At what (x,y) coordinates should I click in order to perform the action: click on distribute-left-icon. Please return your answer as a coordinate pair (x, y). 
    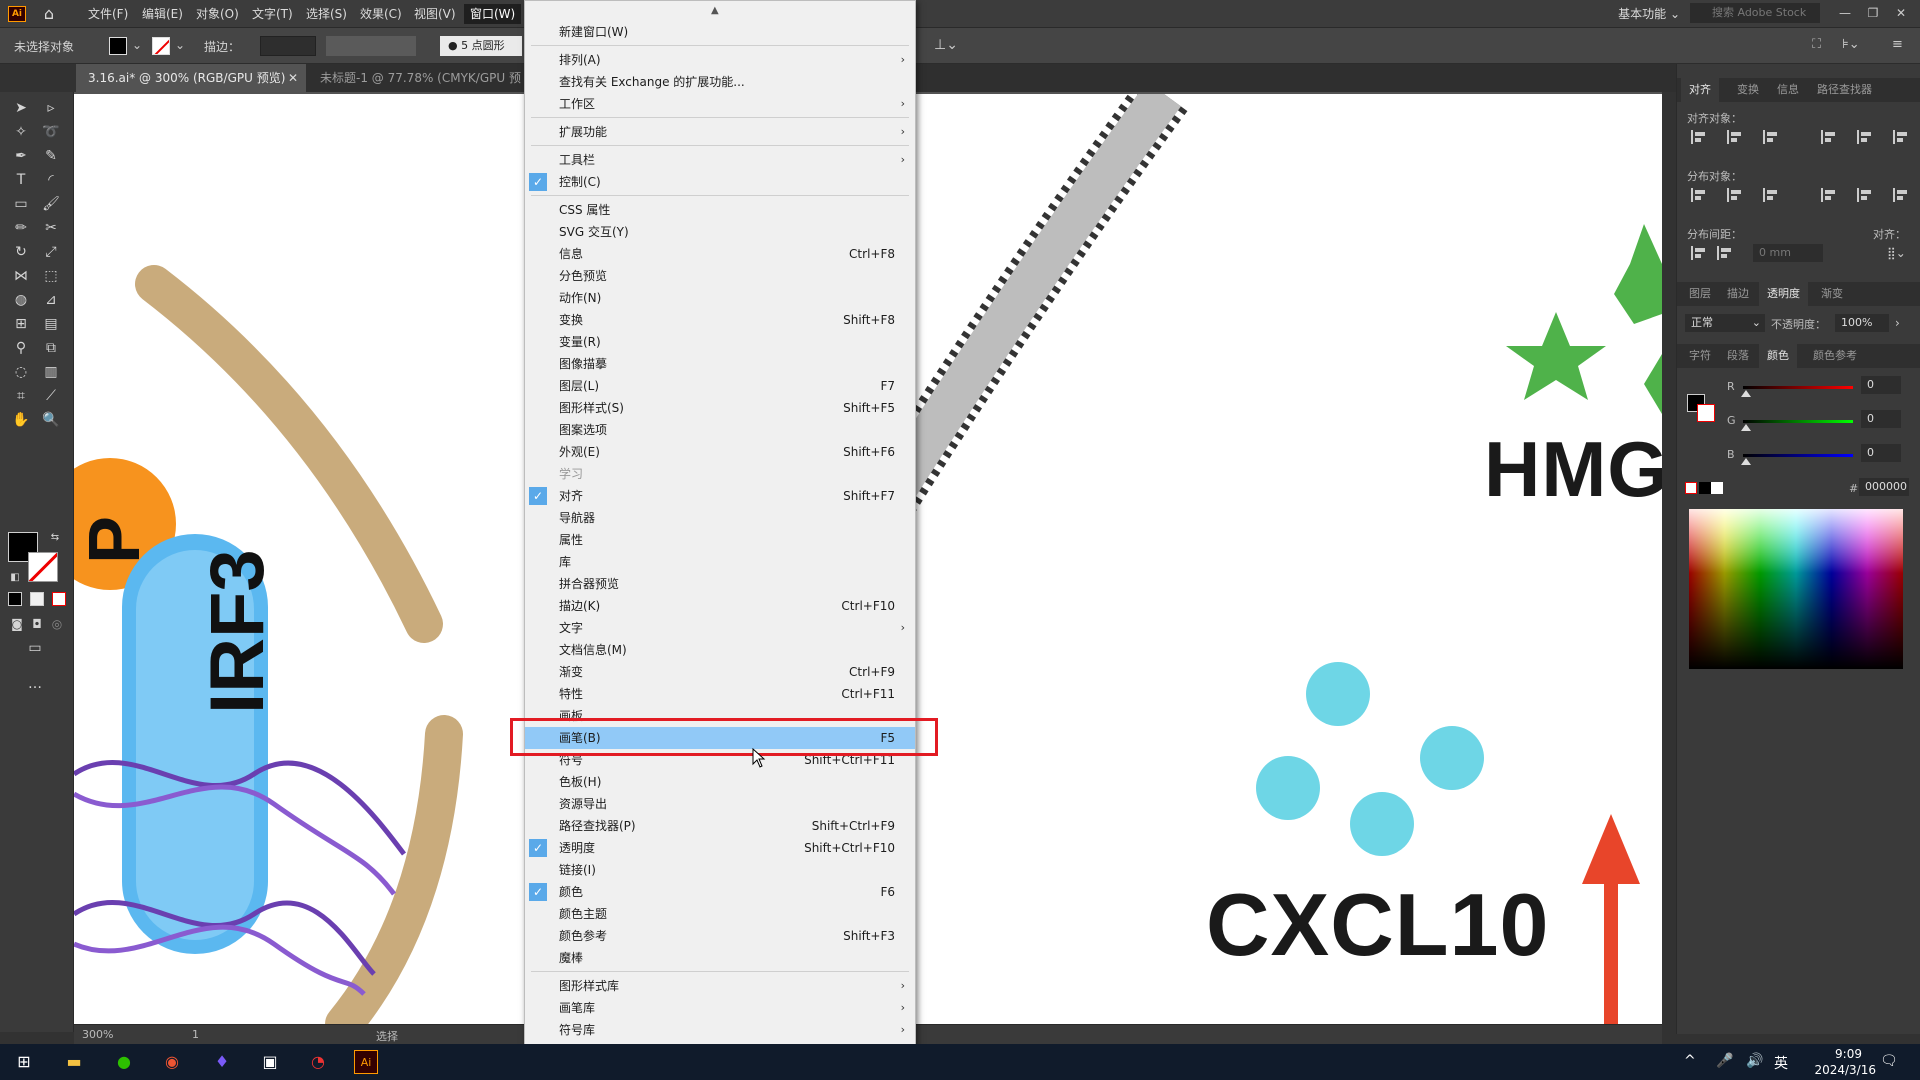
    Looking at the image, I should click on (1829, 195).